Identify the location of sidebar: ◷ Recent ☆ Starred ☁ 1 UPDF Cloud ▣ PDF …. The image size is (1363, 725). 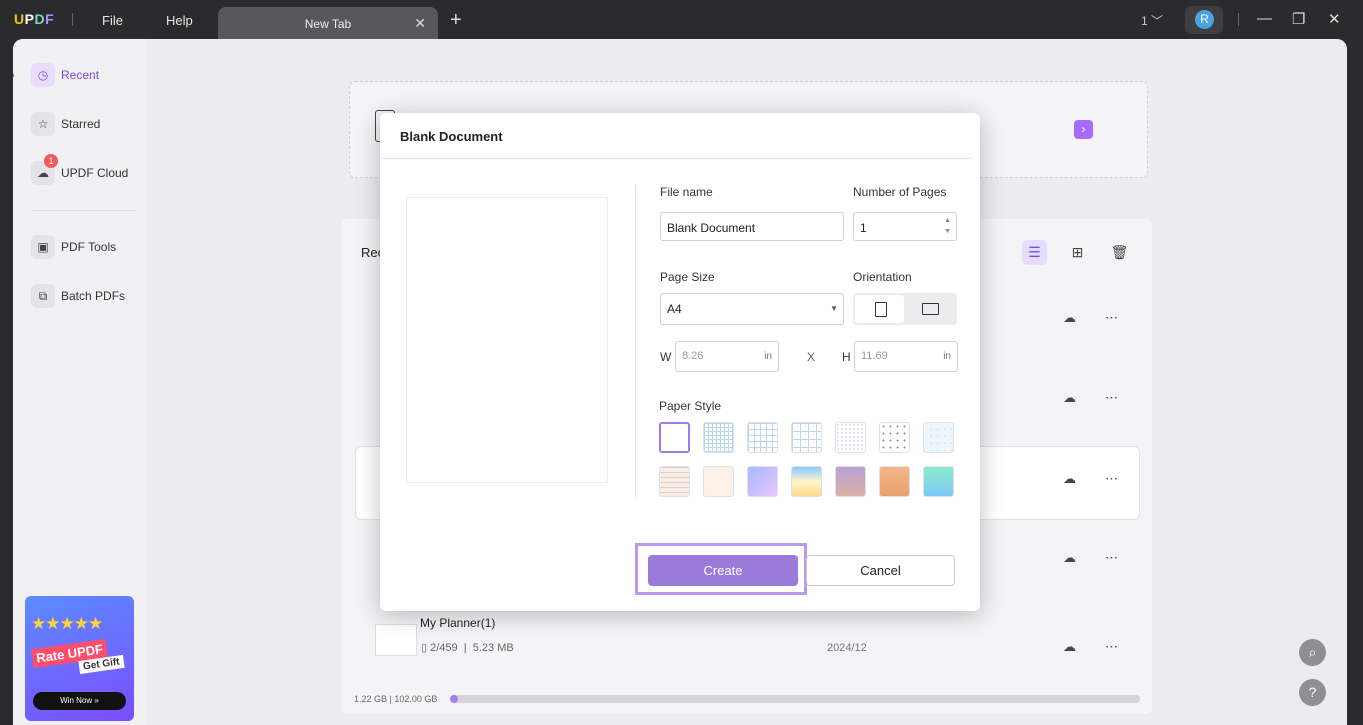
(79, 382).